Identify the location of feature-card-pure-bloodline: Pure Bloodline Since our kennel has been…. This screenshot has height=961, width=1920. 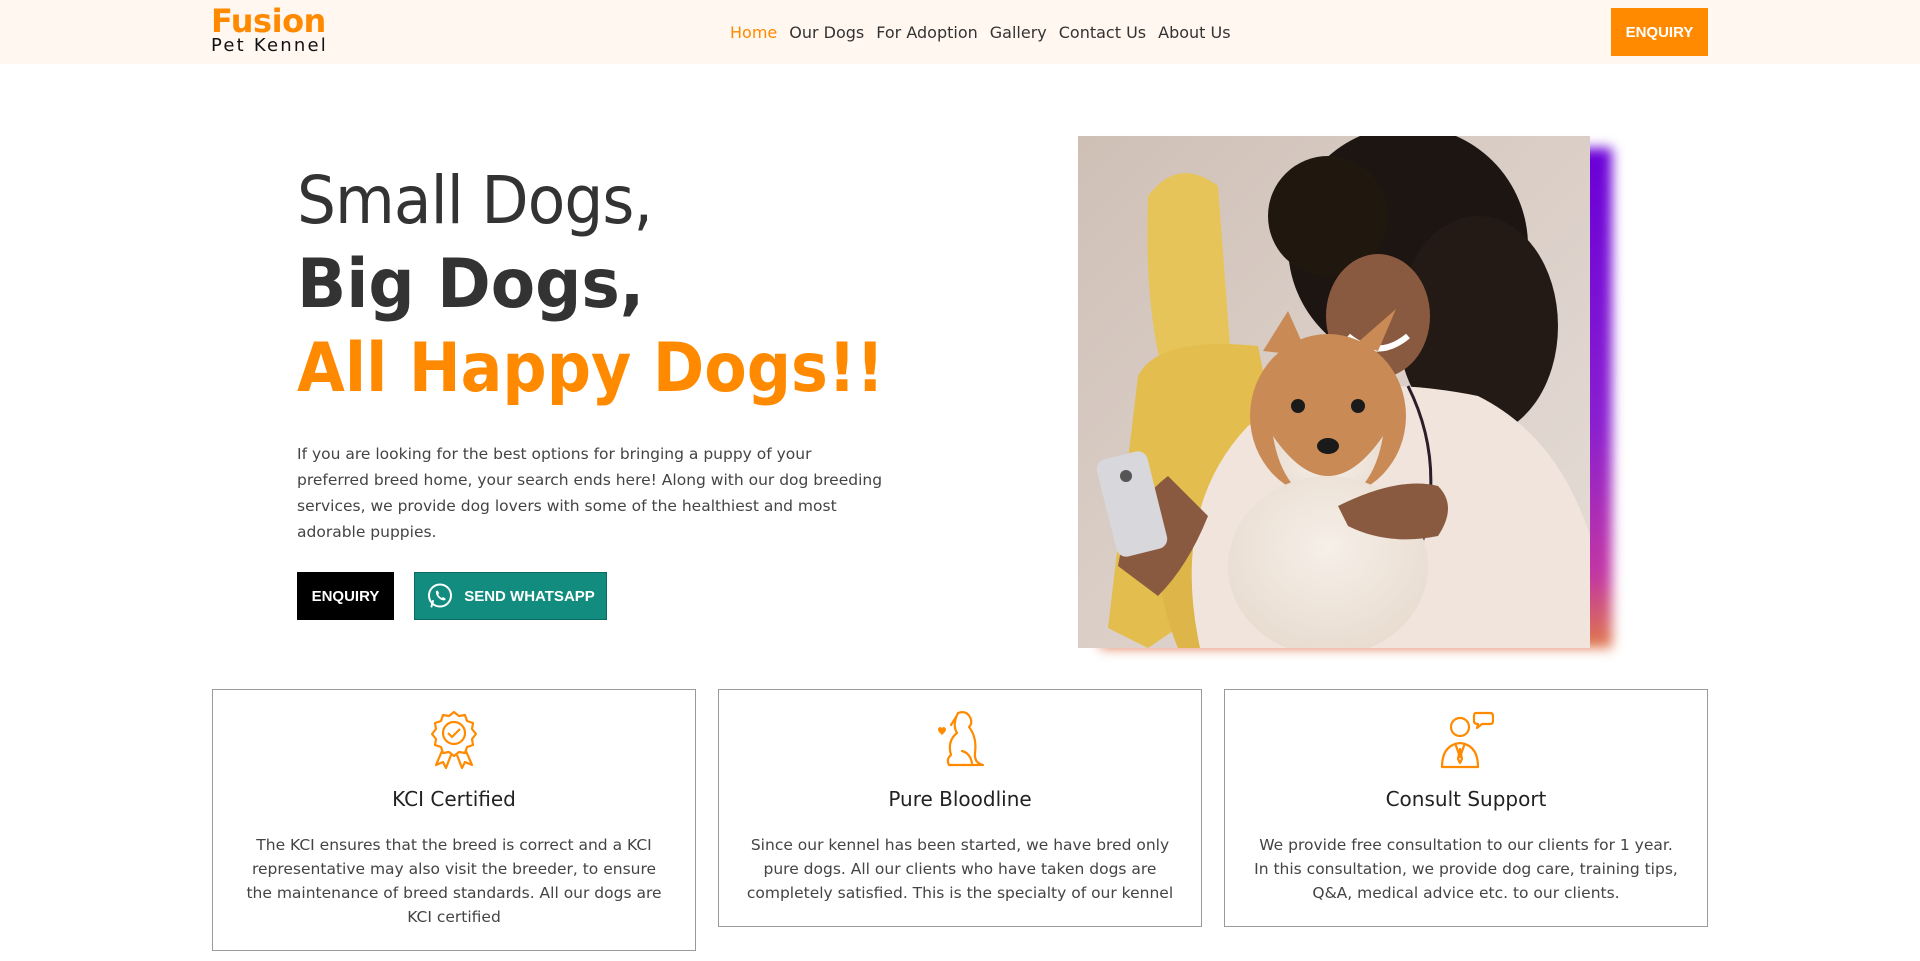
(960, 808).